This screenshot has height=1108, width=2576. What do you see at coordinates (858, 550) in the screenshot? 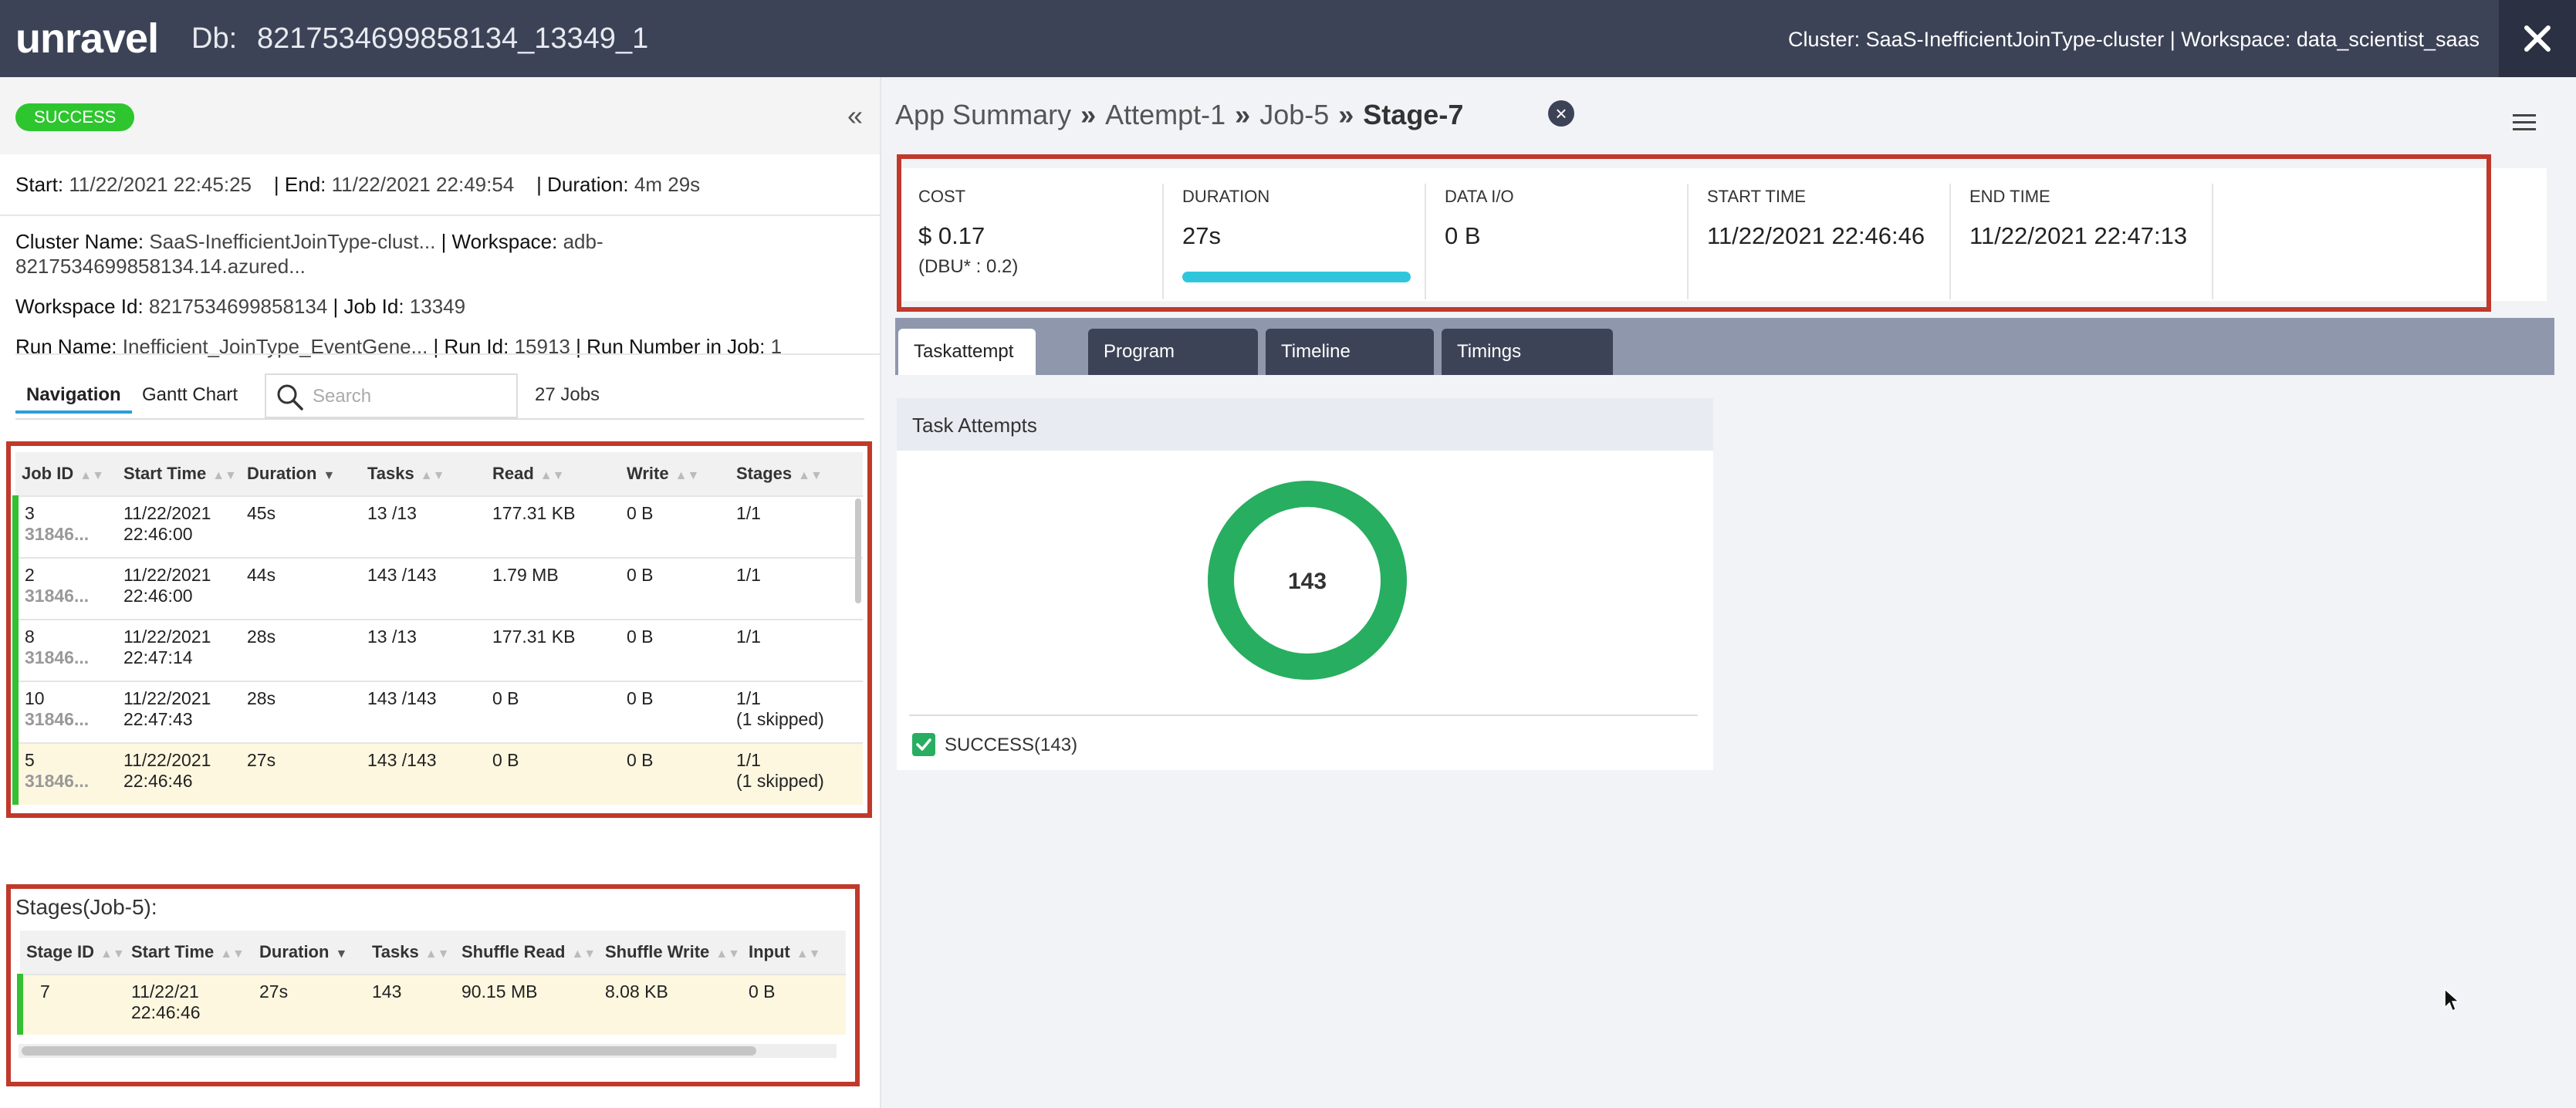
I see `jobs-table-scrollbar` at bounding box center [858, 550].